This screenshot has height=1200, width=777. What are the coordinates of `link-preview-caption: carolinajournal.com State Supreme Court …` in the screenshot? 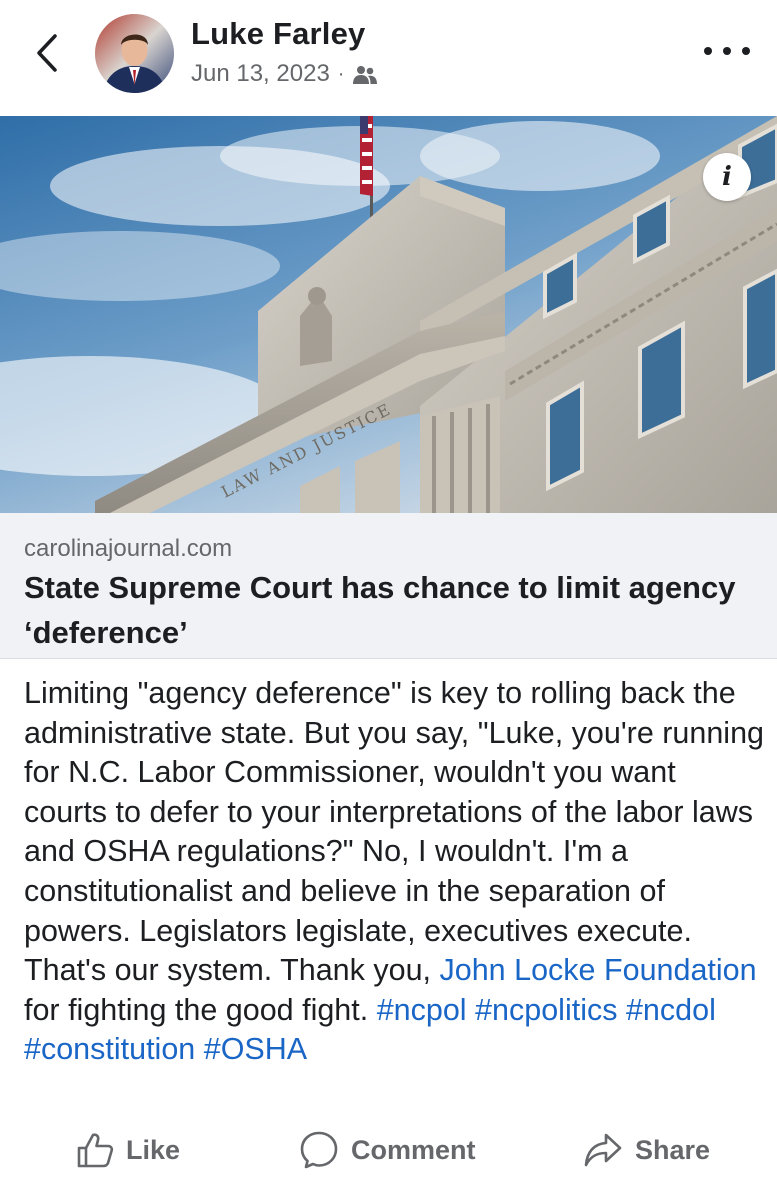 It's located at (388, 586).